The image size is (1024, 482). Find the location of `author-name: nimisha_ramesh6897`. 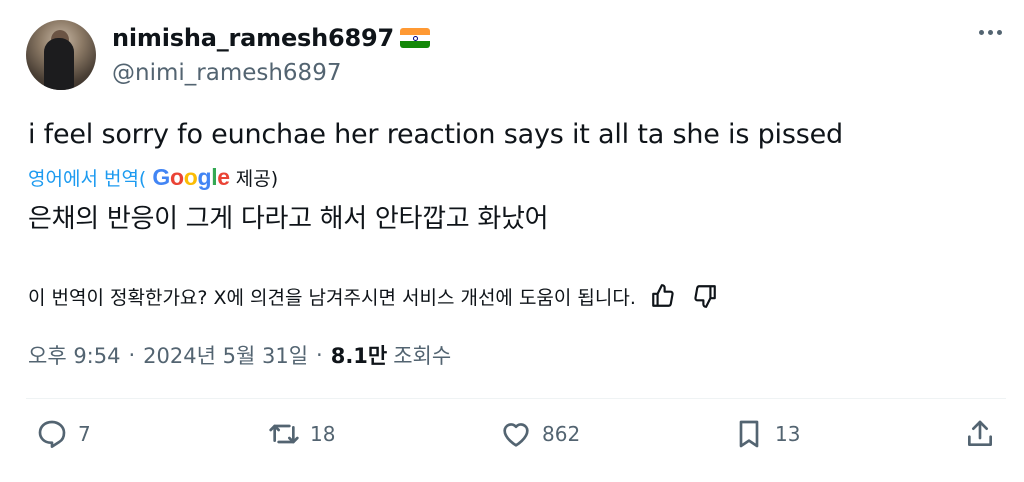

author-name: nimisha_ramesh6897 is located at coordinates (271, 38).